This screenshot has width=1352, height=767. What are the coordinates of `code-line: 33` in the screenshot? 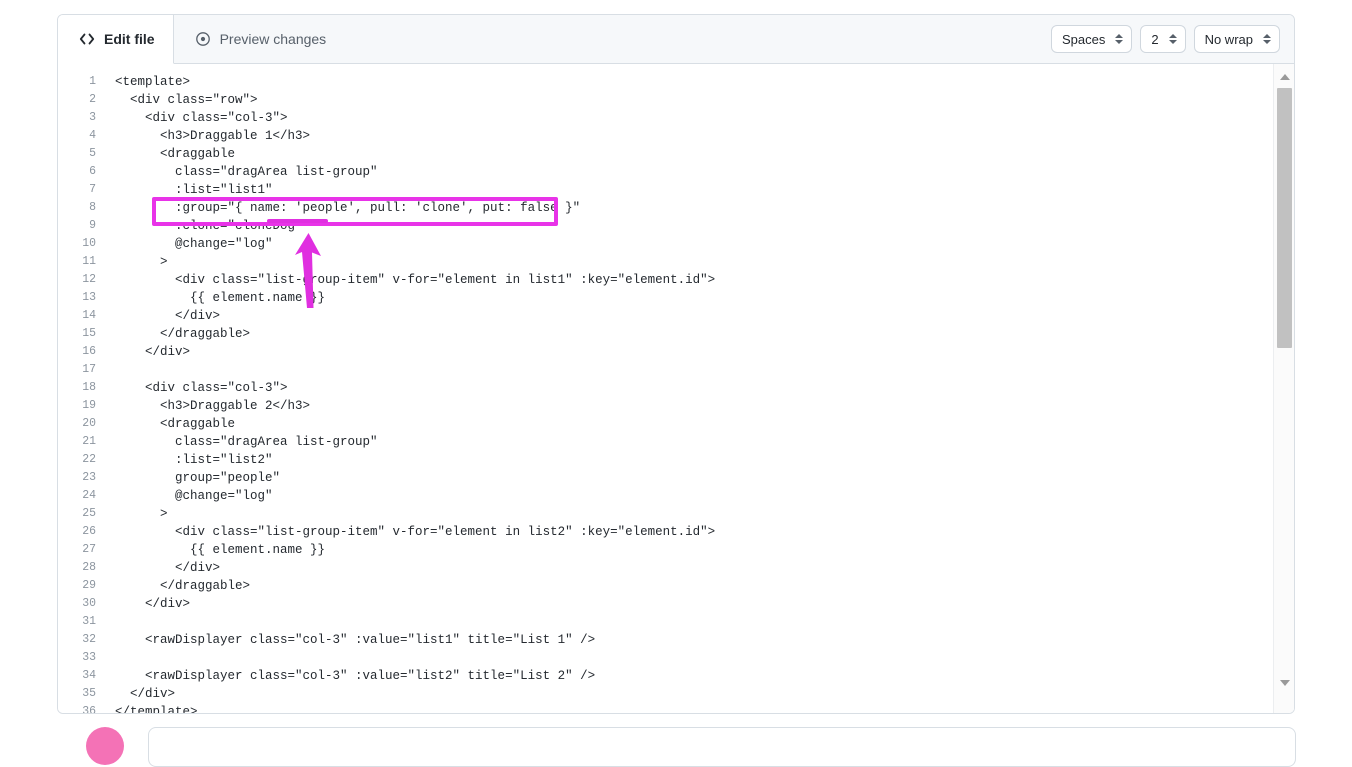 It's located at (665, 658).